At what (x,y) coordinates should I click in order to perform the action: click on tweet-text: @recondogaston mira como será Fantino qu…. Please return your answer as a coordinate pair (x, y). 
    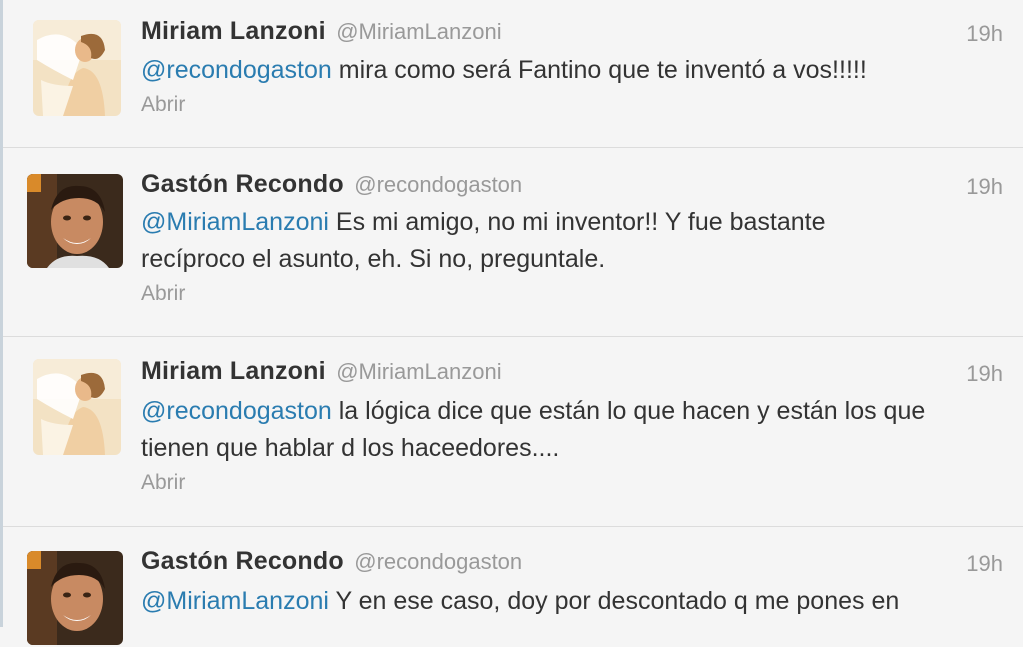
    Looking at the image, I should click on (567, 70).